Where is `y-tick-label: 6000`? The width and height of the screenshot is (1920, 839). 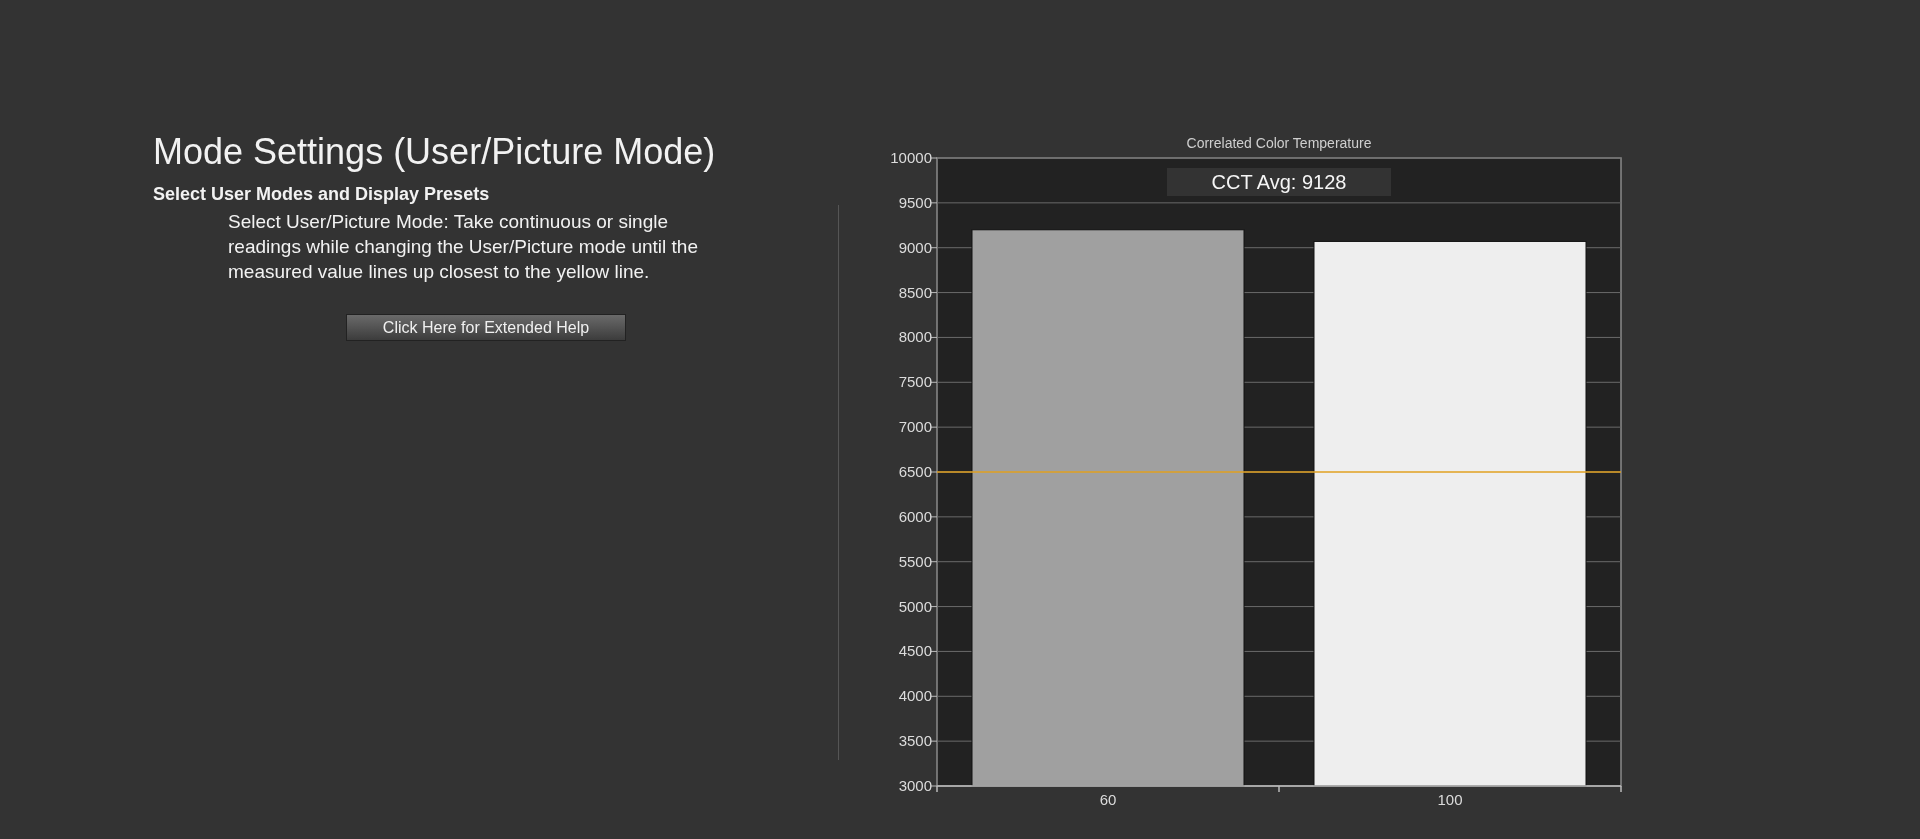
y-tick-label: 6000 is located at coordinates (915, 516).